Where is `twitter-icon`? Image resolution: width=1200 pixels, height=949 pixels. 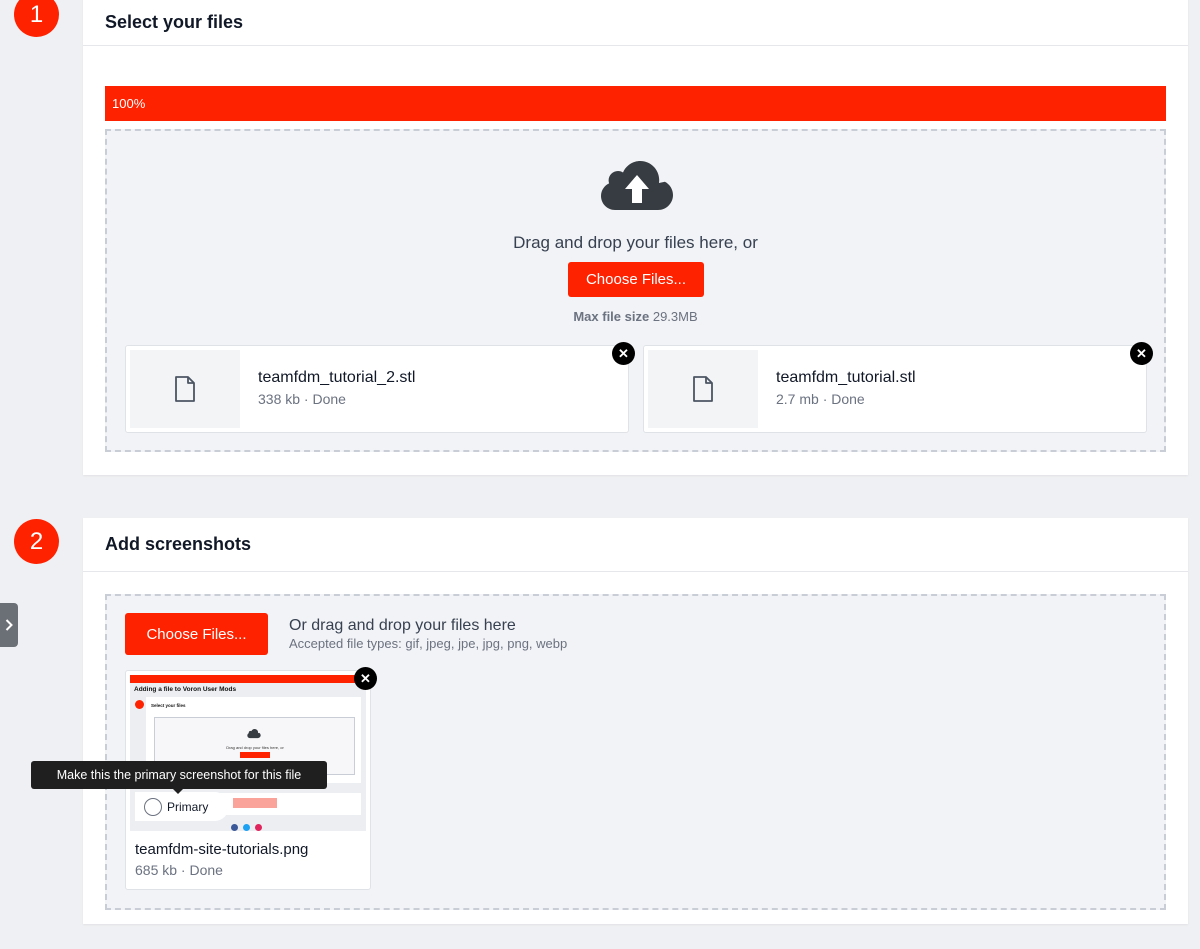
twitter-icon is located at coordinates (246, 827).